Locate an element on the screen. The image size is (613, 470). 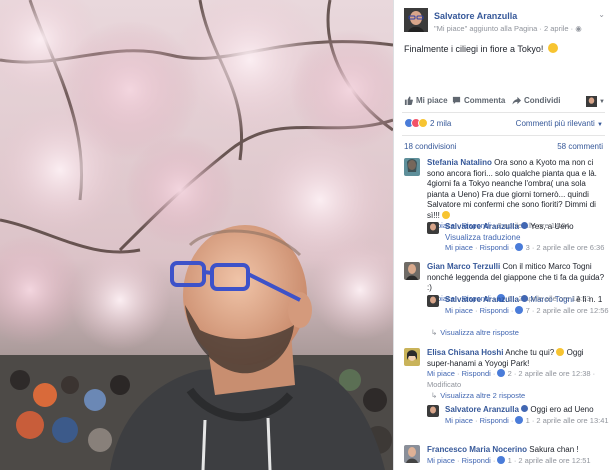
post-action-bar: Mi piace Commenta Condividi ▼ is located at coordinates (503, 103).